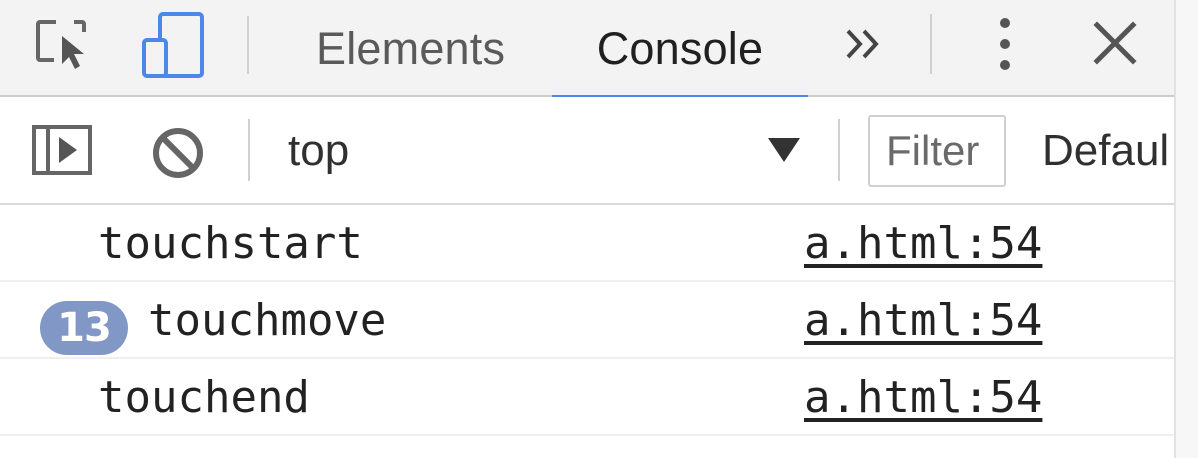 The width and height of the screenshot is (1198, 458). What do you see at coordinates (680, 49) in the screenshot?
I see `tab-console: Console` at bounding box center [680, 49].